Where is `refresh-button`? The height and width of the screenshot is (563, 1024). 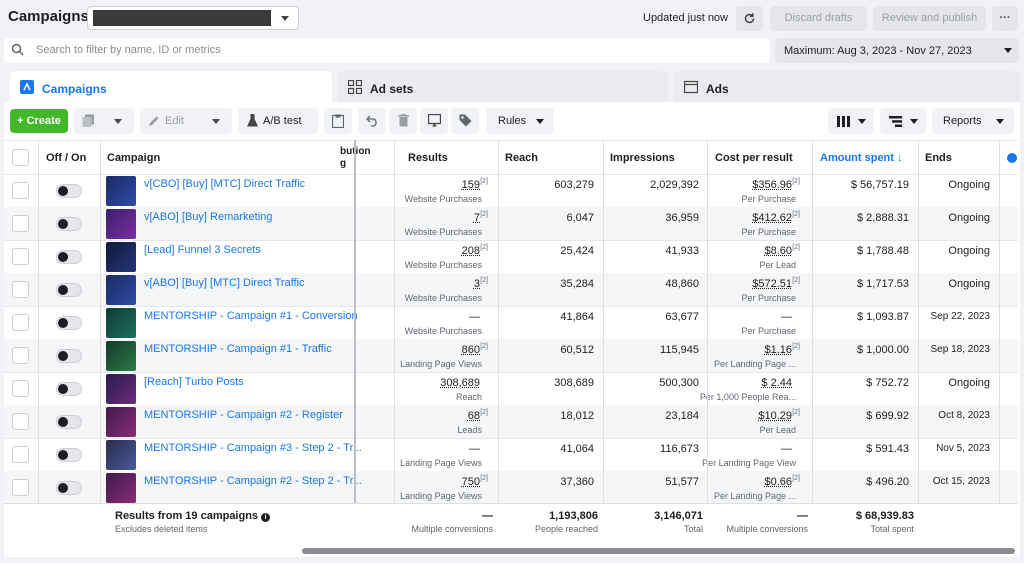 refresh-button is located at coordinates (749, 18).